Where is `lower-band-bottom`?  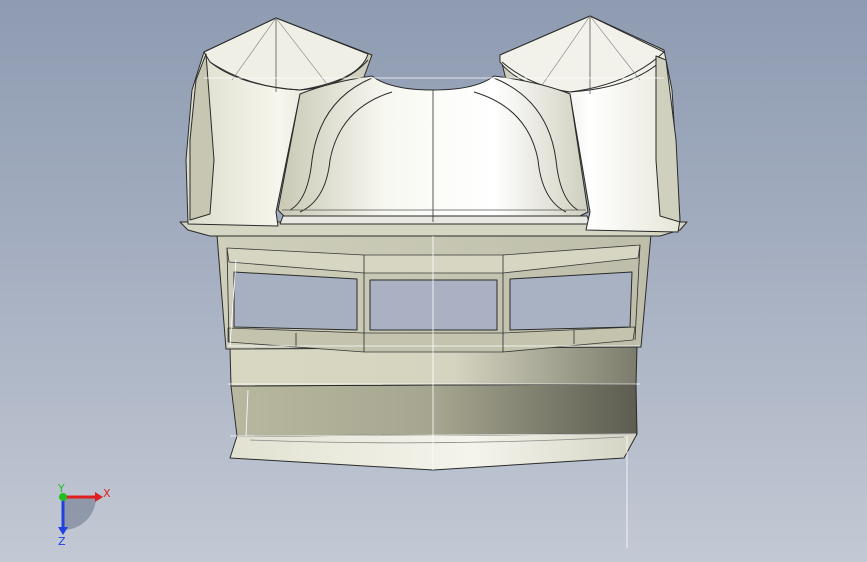
lower-band-bottom is located at coordinates (434, 410).